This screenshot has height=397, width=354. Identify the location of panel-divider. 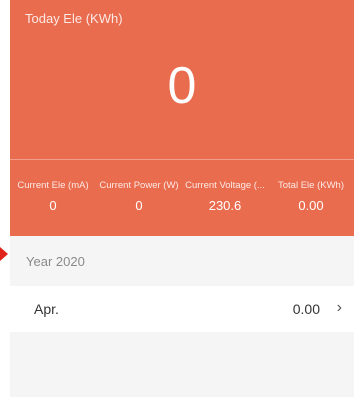
(182, 159).